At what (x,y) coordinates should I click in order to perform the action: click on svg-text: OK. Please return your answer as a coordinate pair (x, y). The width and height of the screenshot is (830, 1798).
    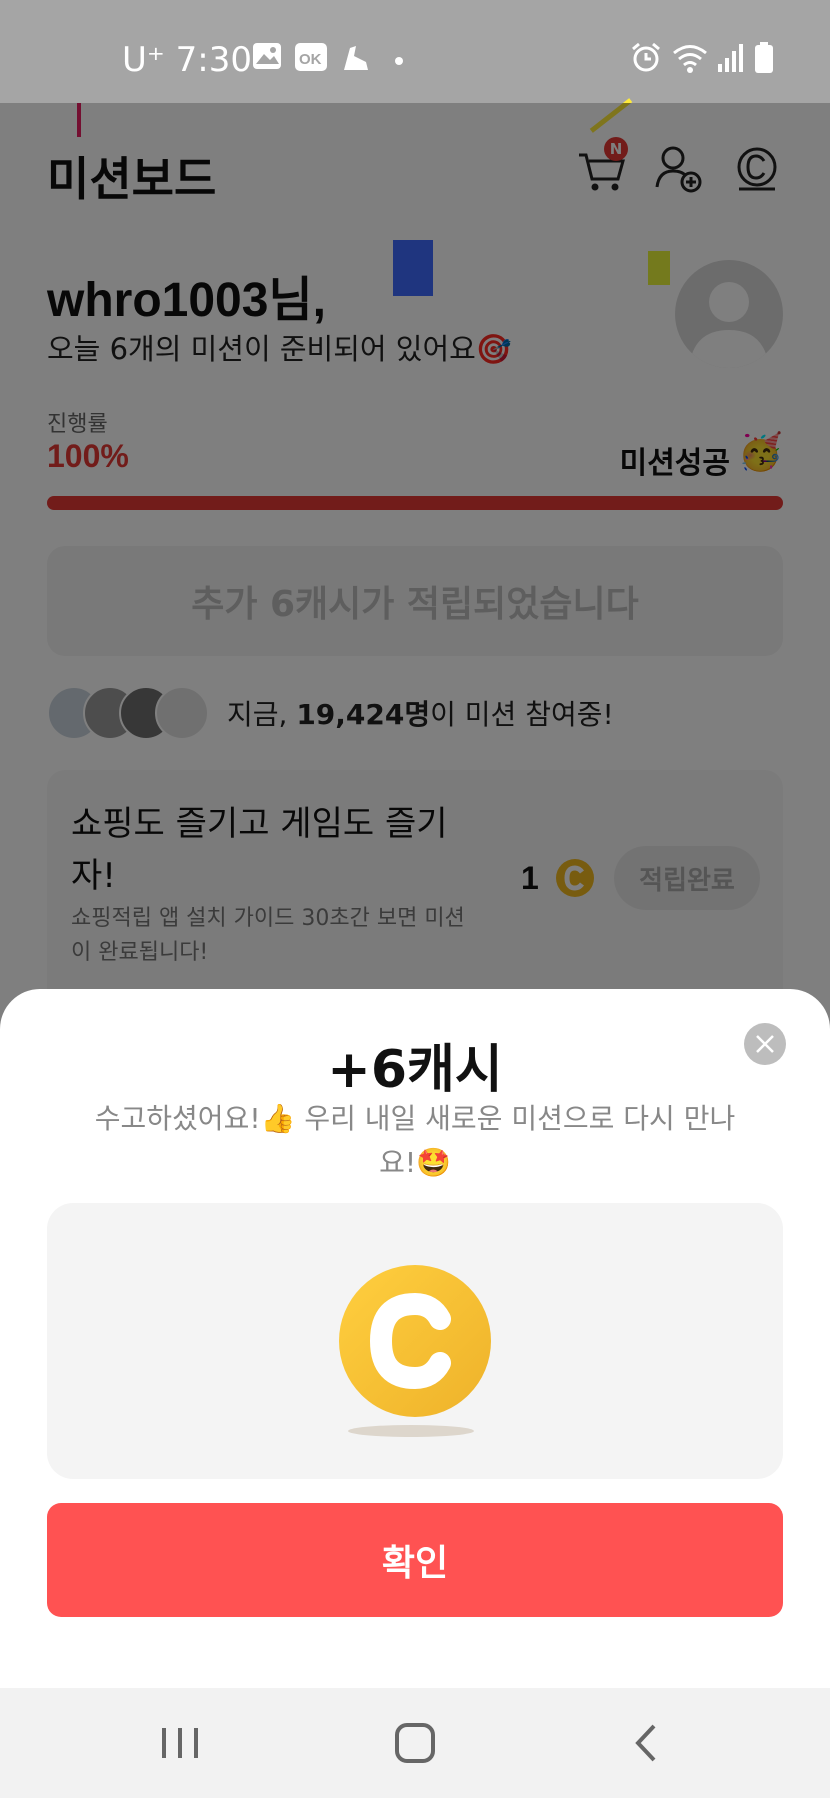
    Looking at the image, I should click on (310, 59).